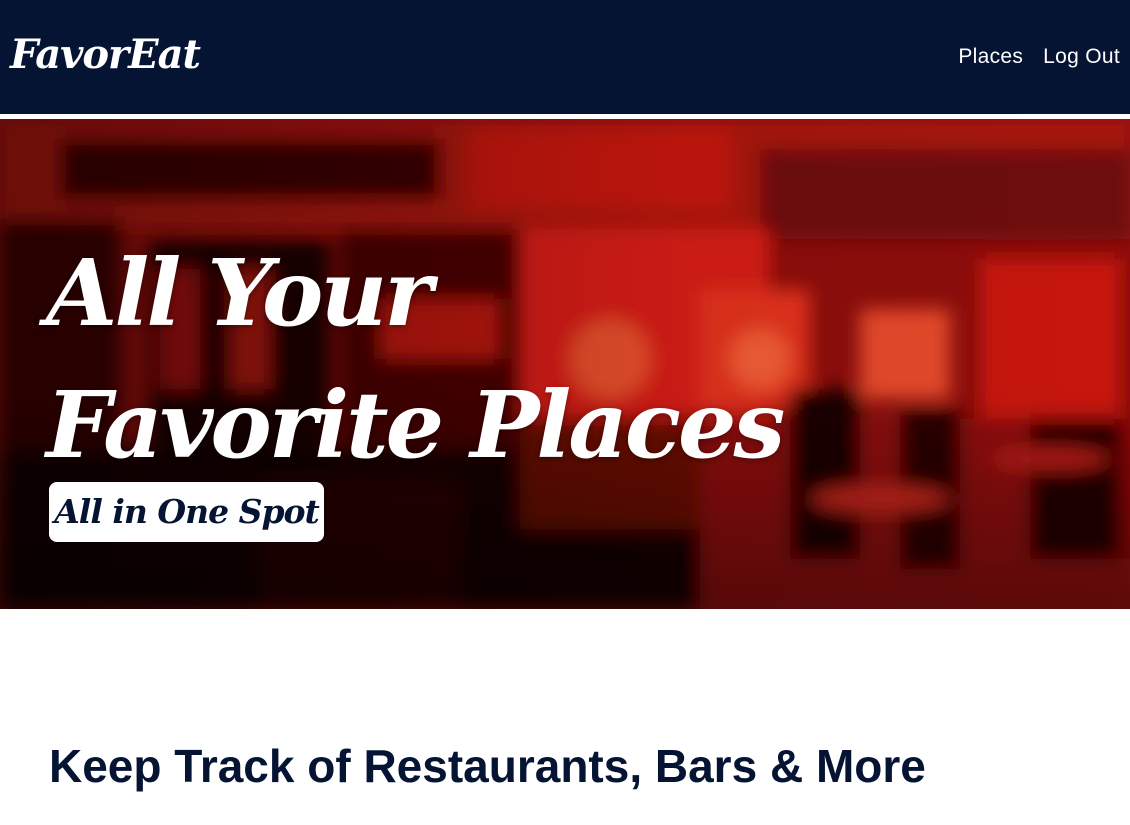 This screenshot has width=1130, height=825. Describe the element at coordinates (239, 293) in the screenshot. I see `hero-title-line-1: All Your` at that location.